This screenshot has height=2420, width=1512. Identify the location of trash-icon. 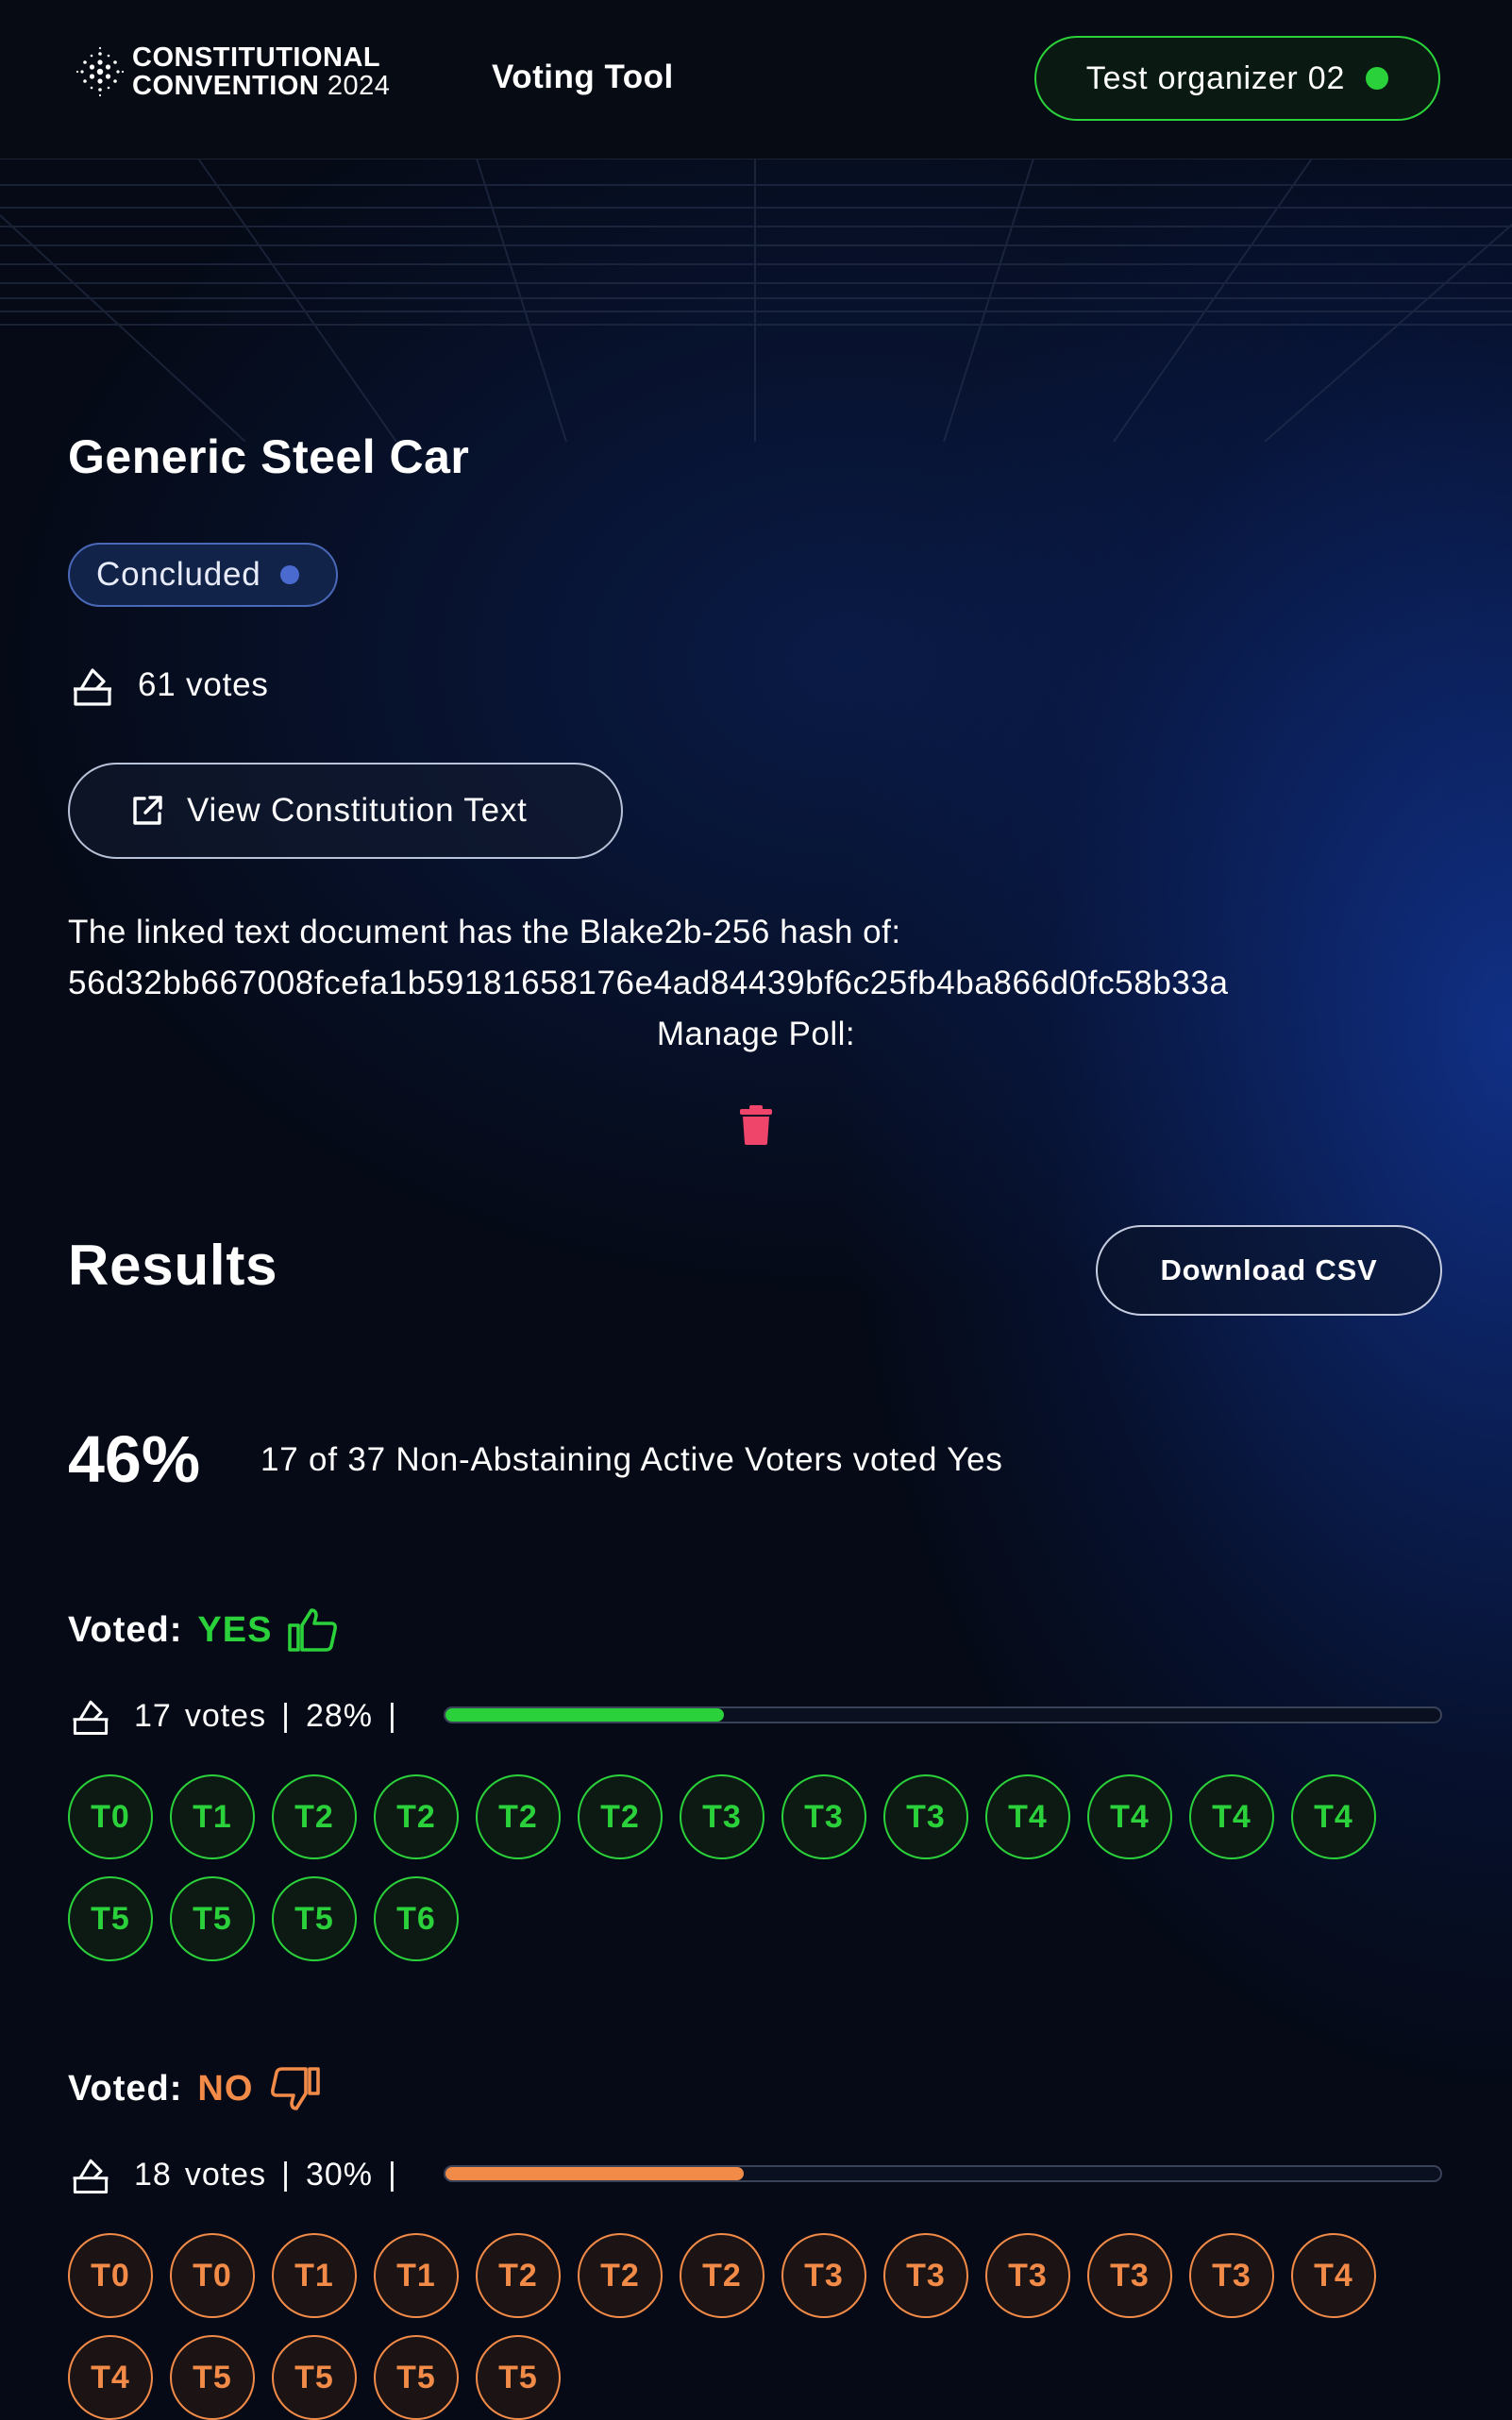
(756, 1125).